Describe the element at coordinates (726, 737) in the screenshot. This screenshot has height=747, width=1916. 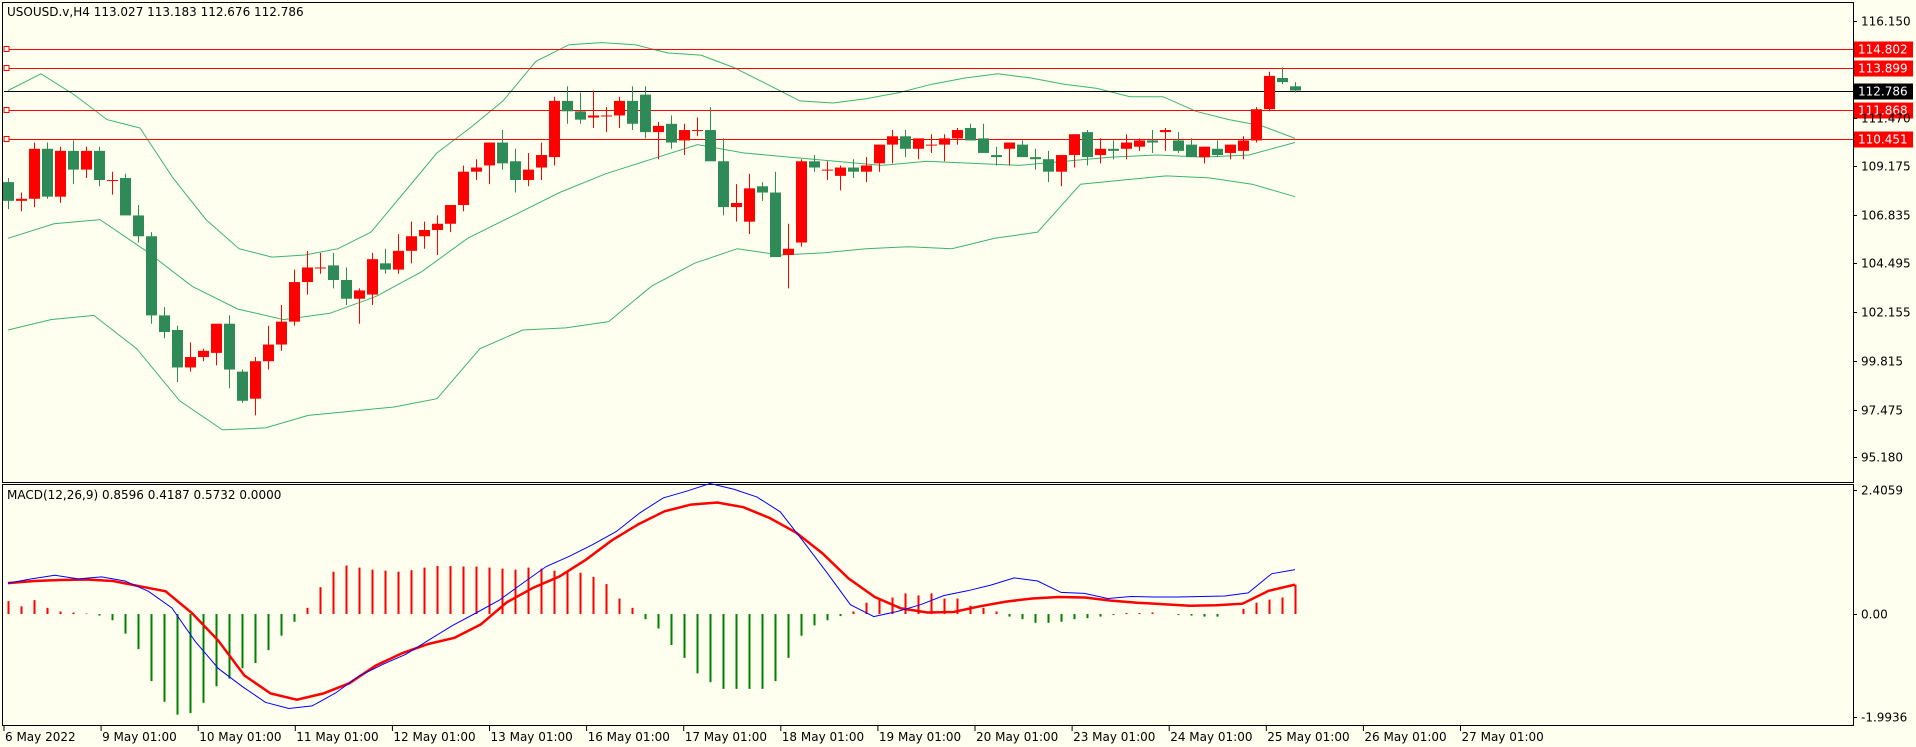
I see `time-tick-label: 17 May 01:00` at that location.